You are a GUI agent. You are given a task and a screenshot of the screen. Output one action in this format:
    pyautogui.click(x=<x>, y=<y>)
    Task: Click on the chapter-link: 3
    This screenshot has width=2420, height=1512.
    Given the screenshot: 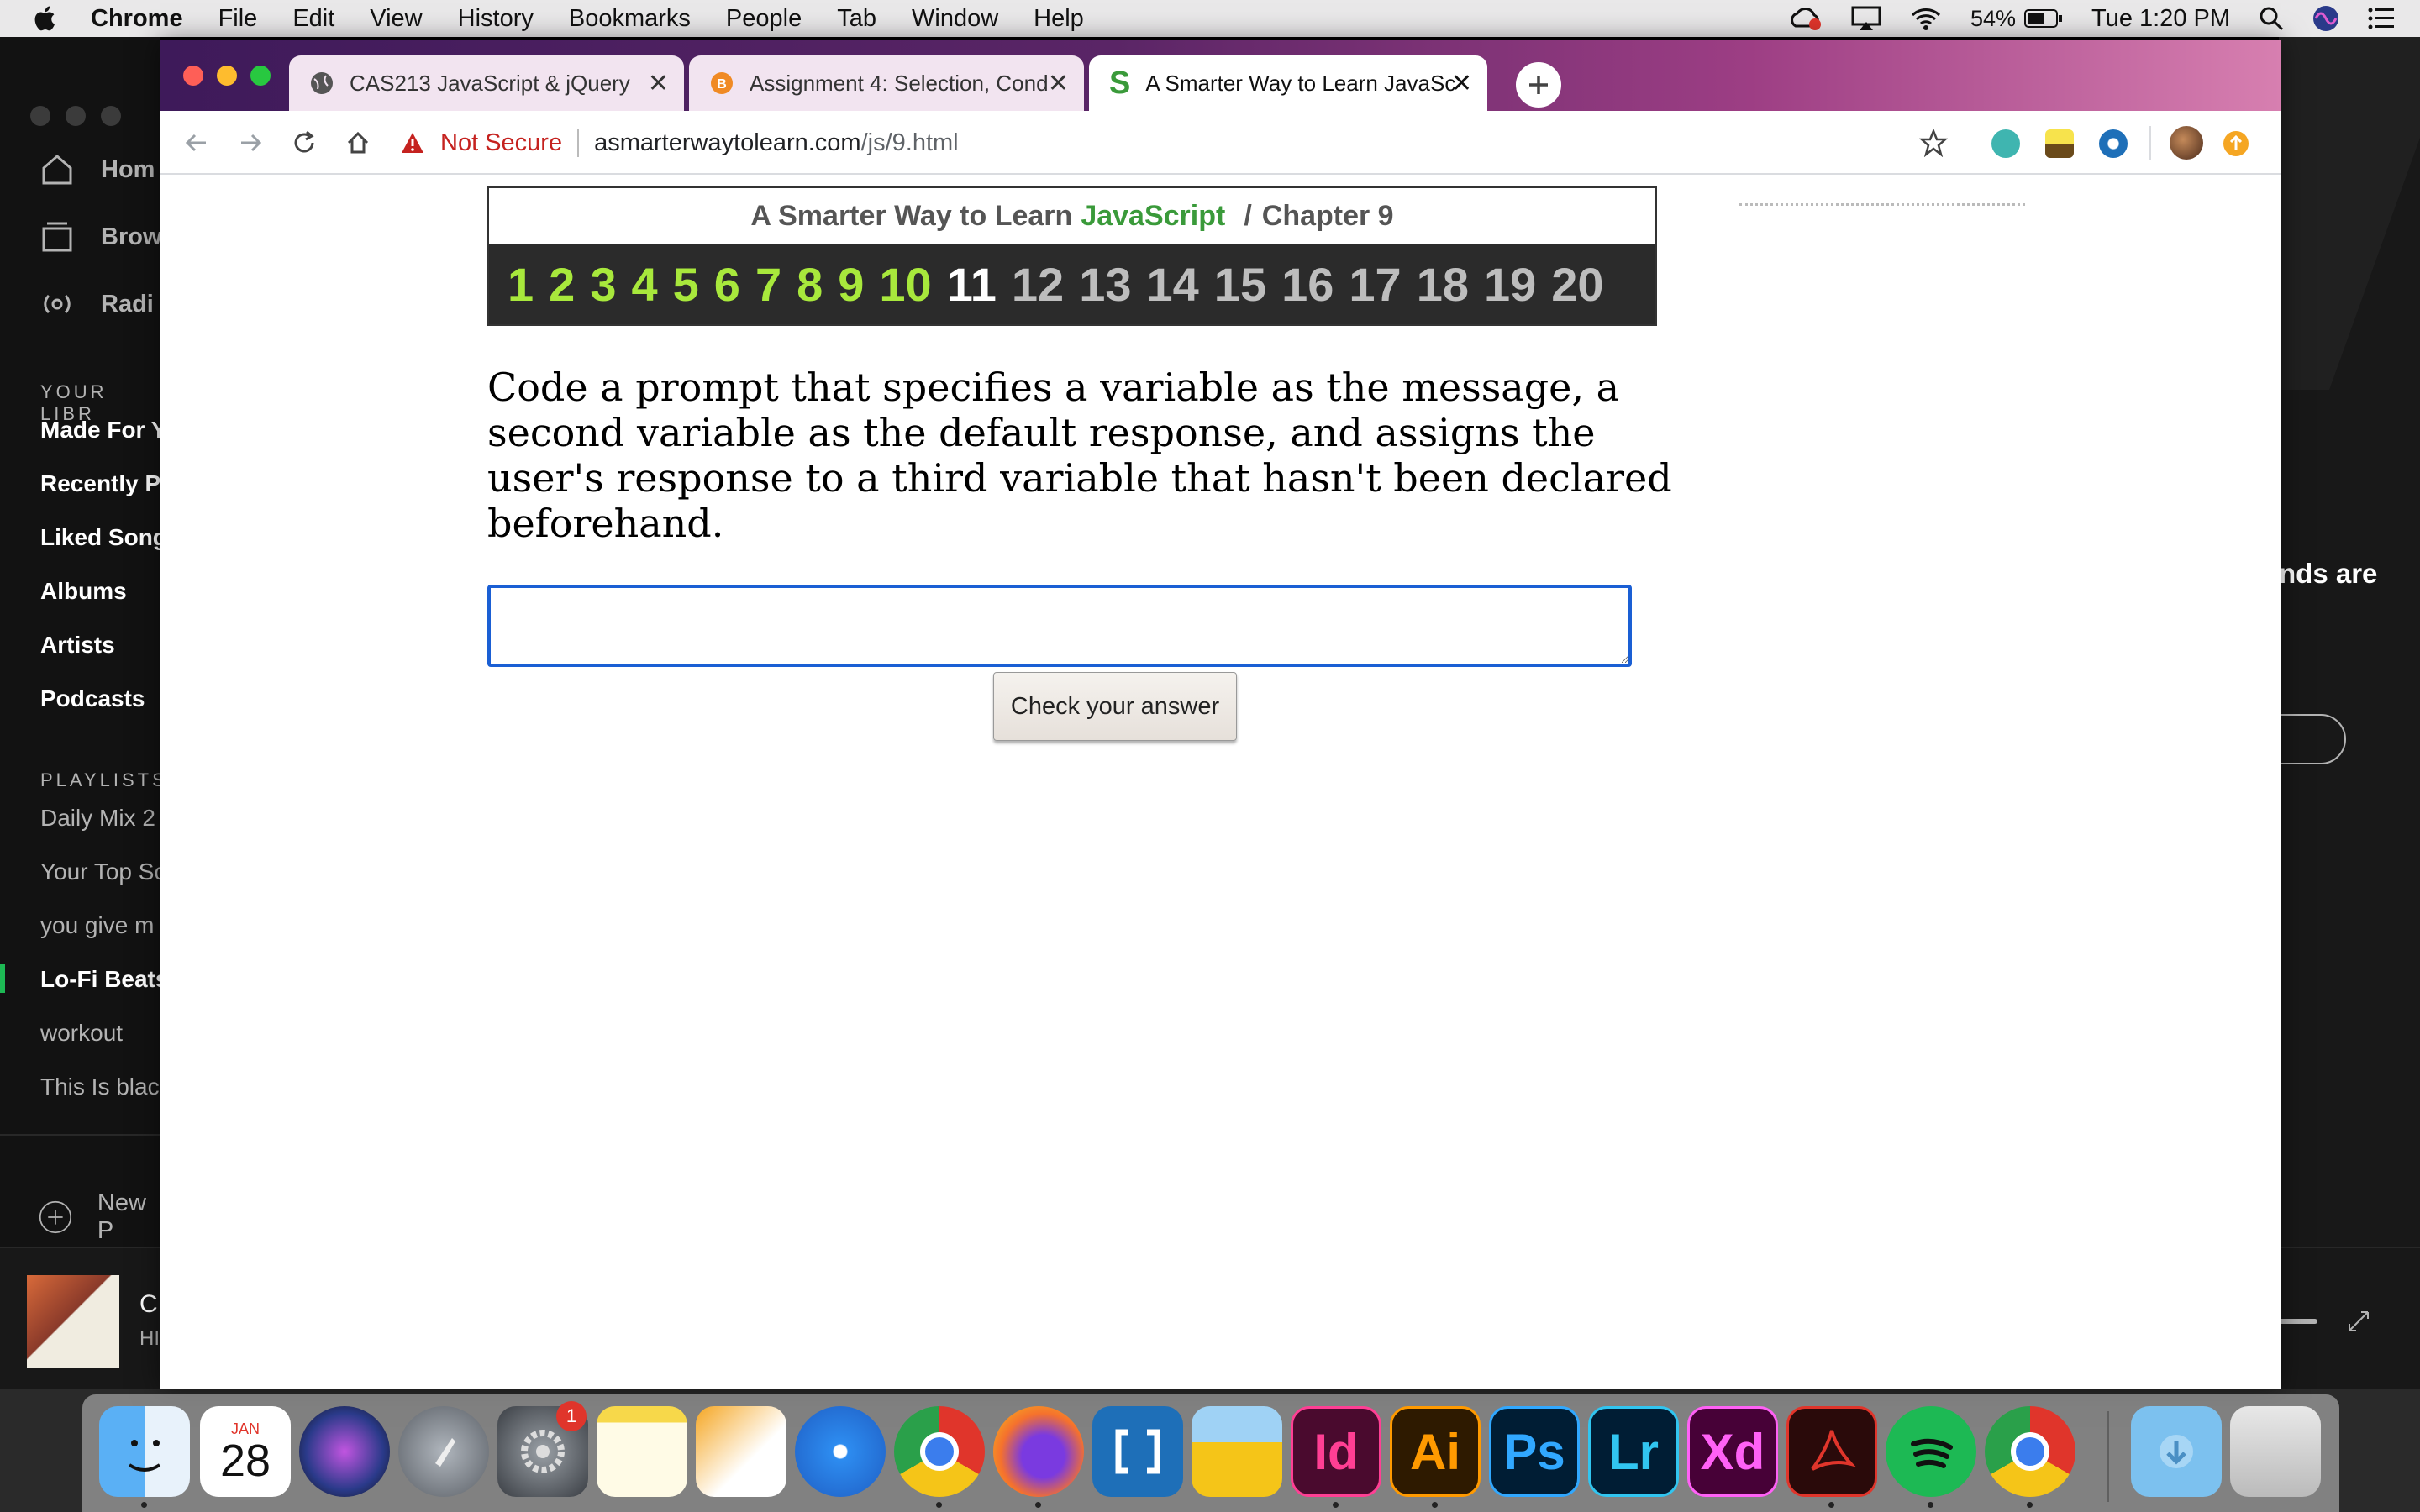 What is the action you would take?
    pyautogui.click(x=603, y=284)
    